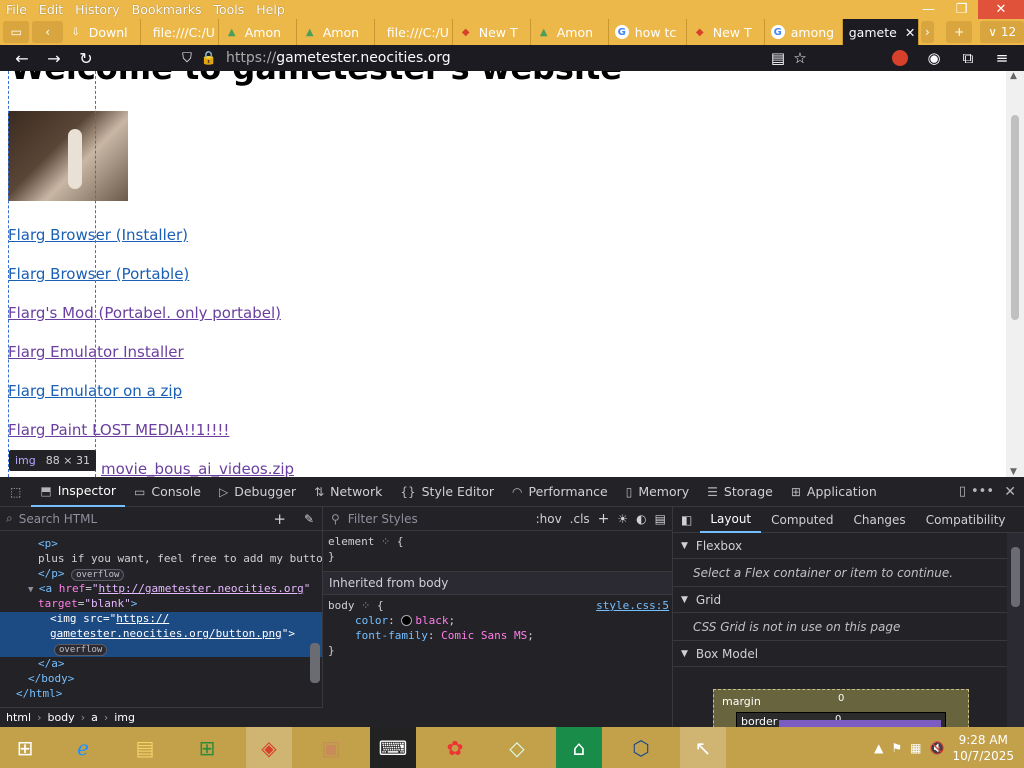 The width and height of the screenshot is (1024, 768). Describe the element at coordinates (726, 32) in the screenshot. I see `tab-8: ◆ New T` at that location.